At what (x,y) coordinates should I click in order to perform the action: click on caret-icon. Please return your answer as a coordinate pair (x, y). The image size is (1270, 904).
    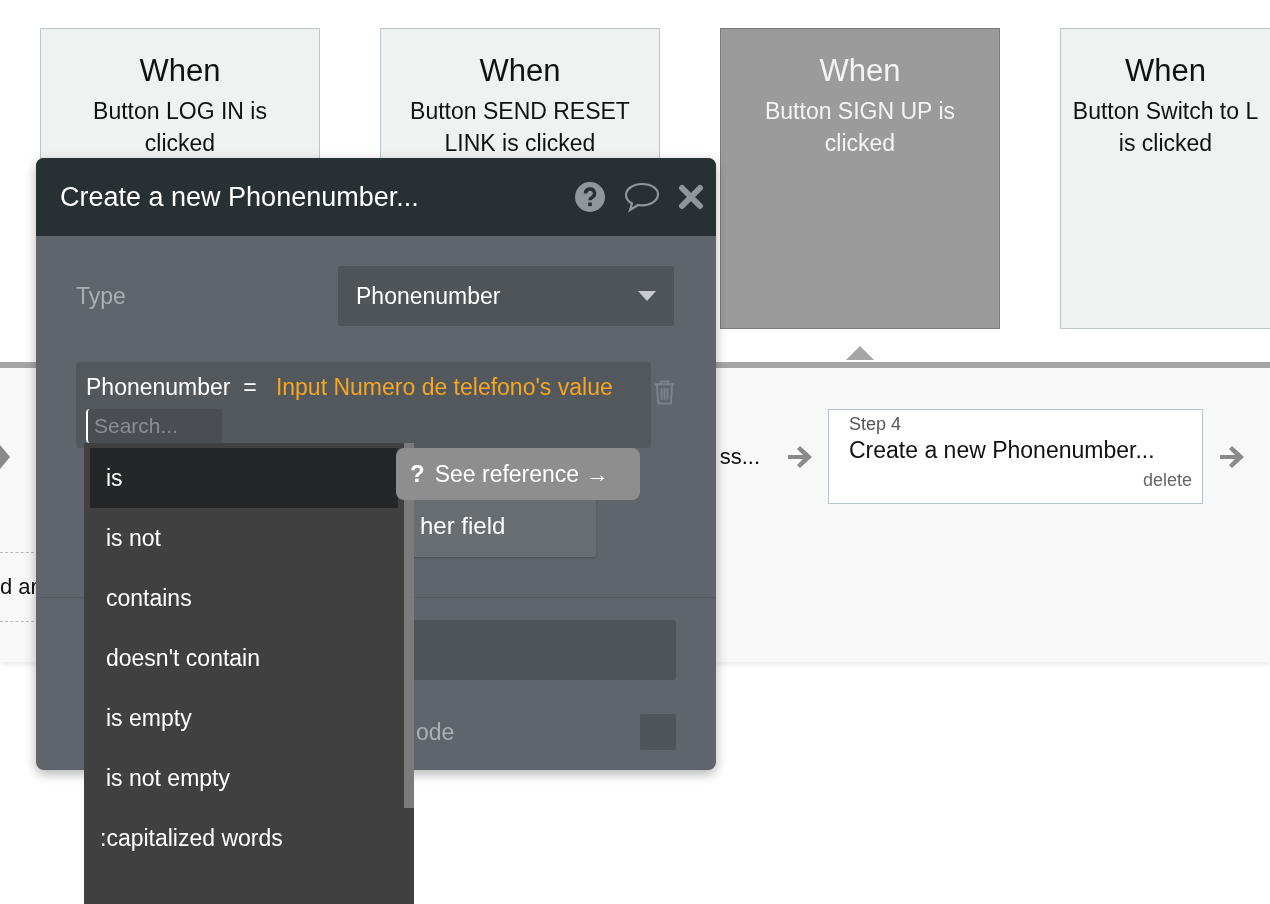
    Looking at the image, I should click on (647, 296).